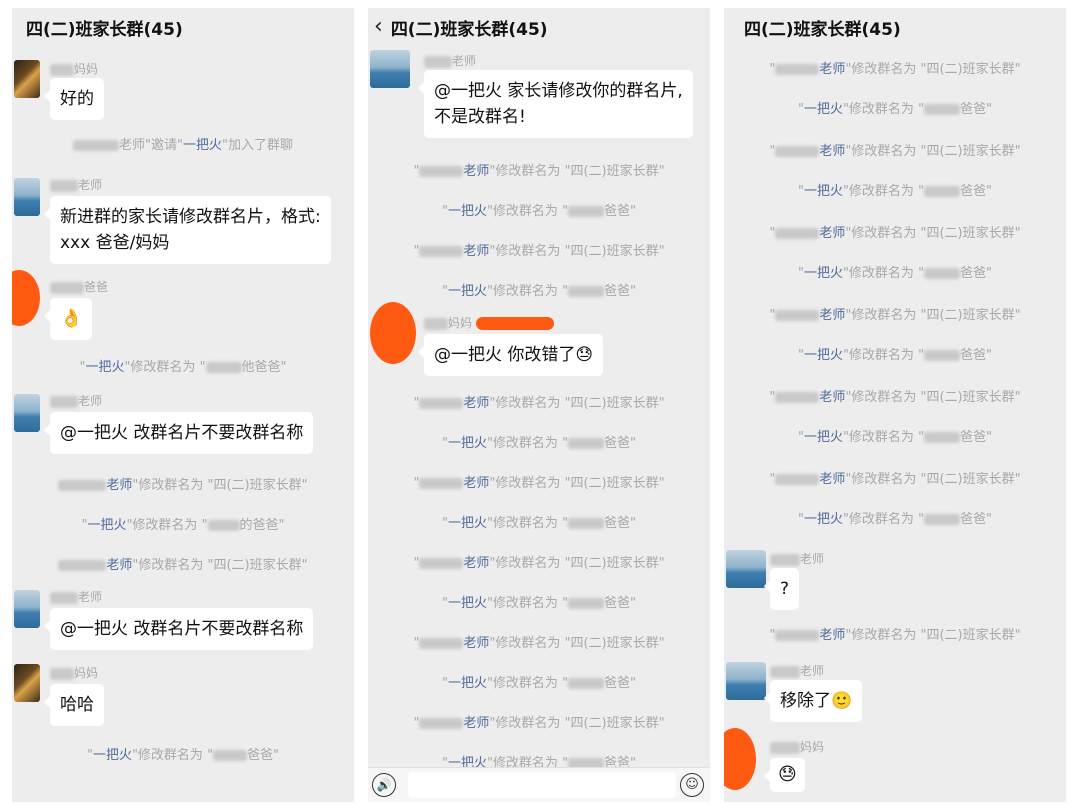  Describe the element at coordinates (555, 104) in the screenshot. I see `message-bubble: @一把火 家长请修改你的群名片, 不是改群名!` at that location.